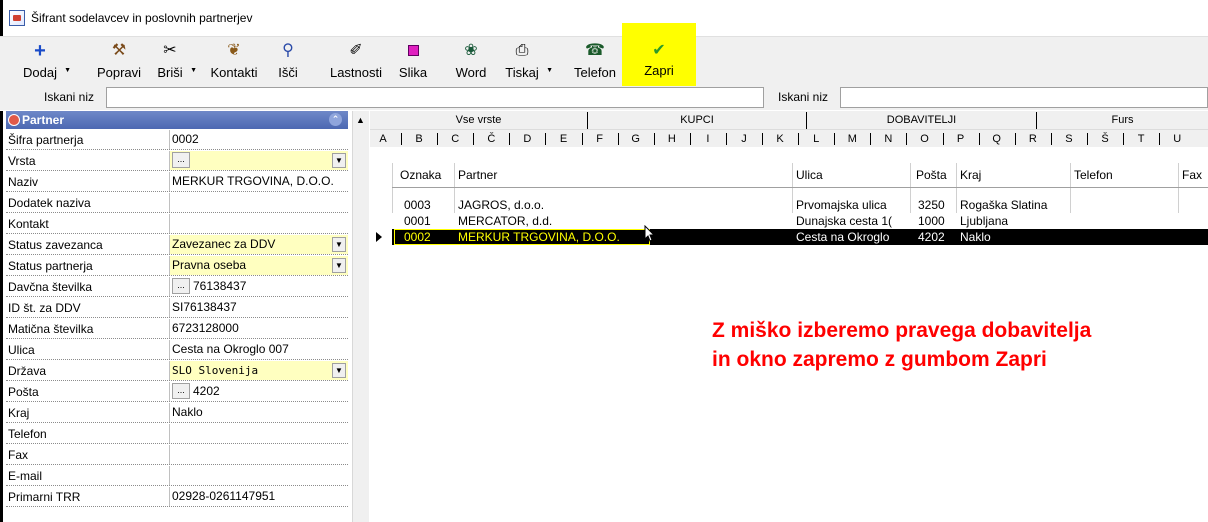 The height and width of the screenshot is (522, 1208). I want to click on contacts-button: ❦ Kontakti, so click(234, 61).